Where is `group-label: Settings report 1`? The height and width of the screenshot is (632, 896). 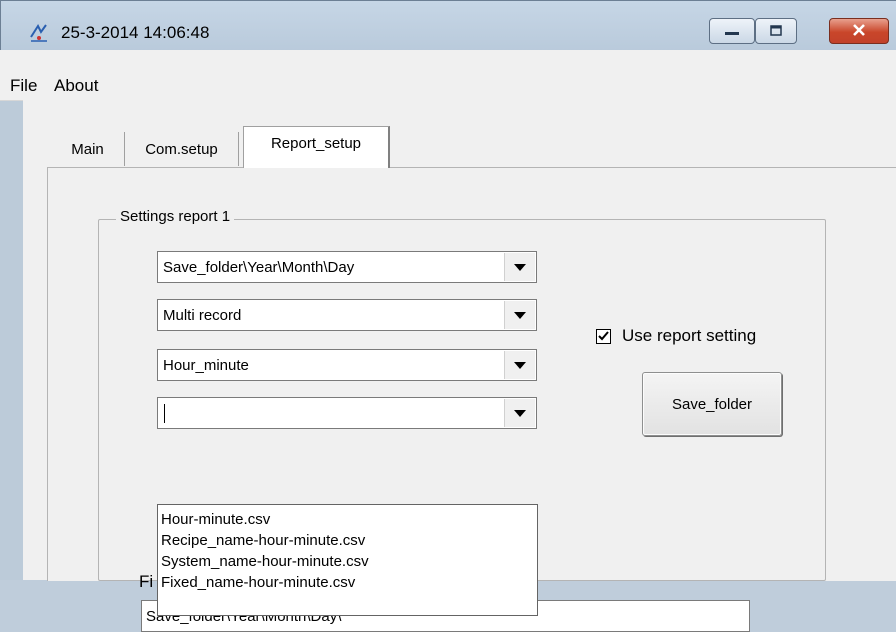 group-label: Settings report 1 is located at coordinates (175, 216).